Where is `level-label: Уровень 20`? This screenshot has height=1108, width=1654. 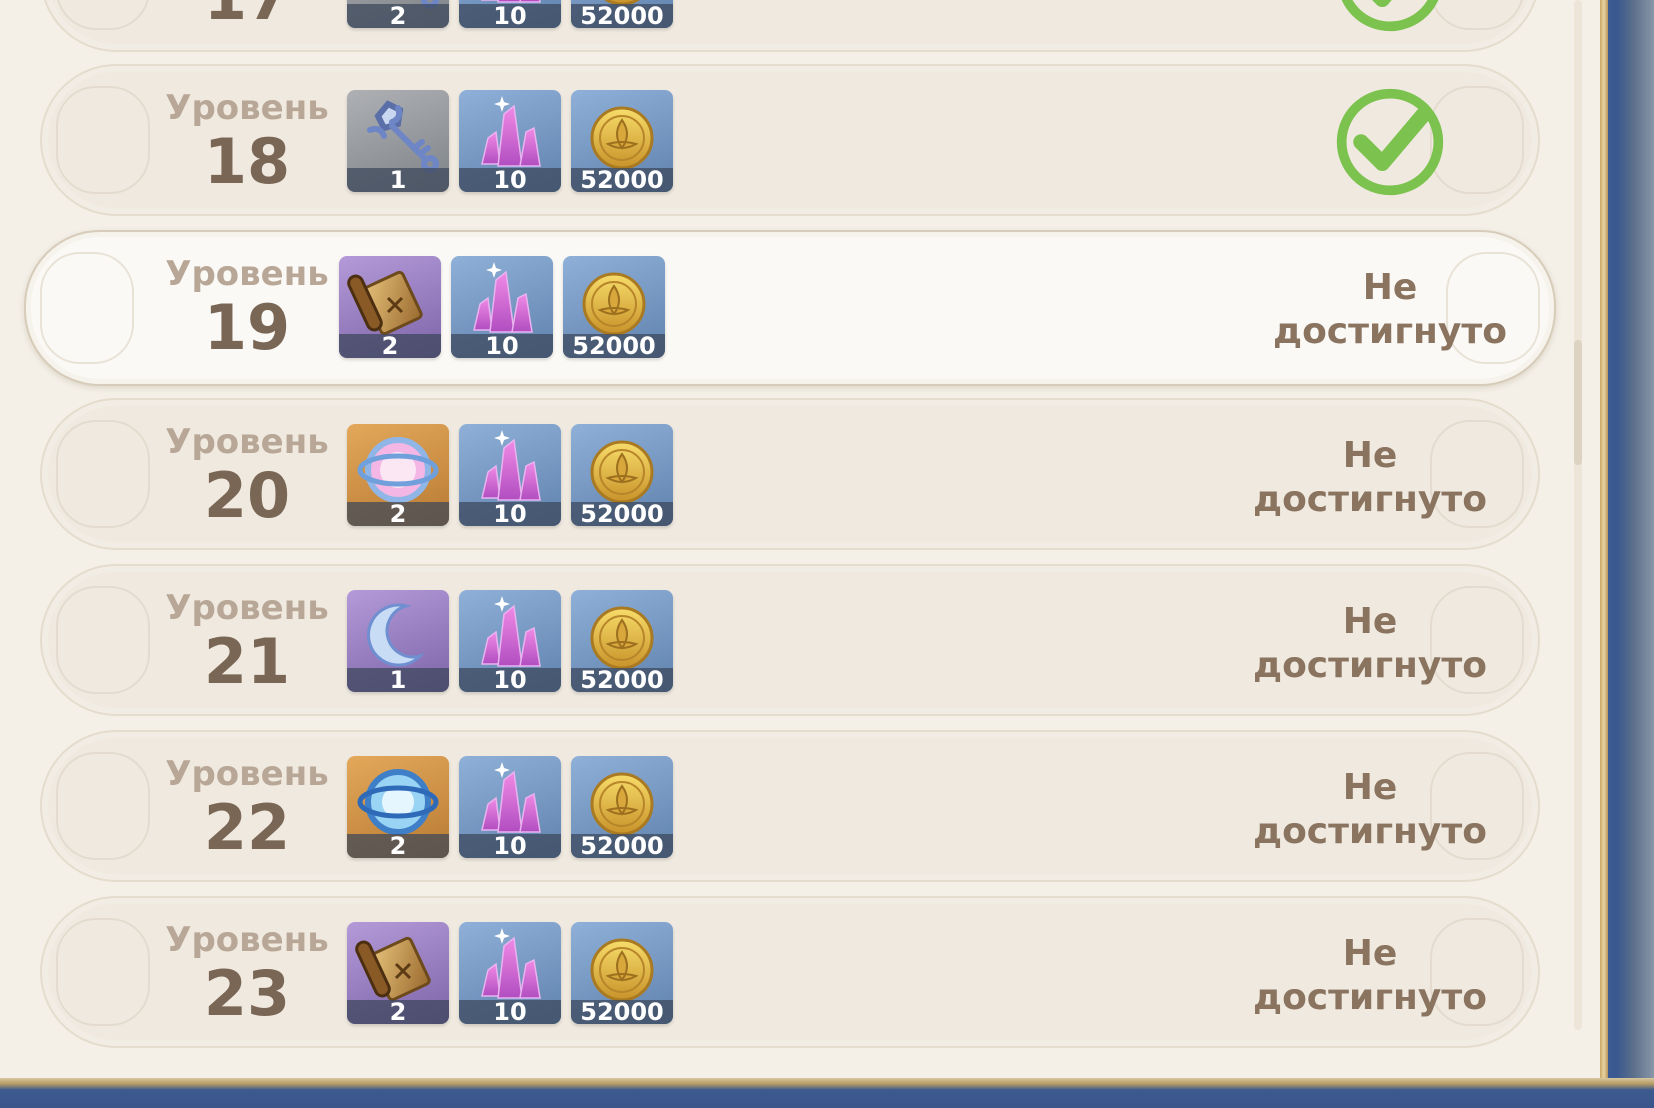 level-label: Уровень 20 is located at coordinates (247, 476).